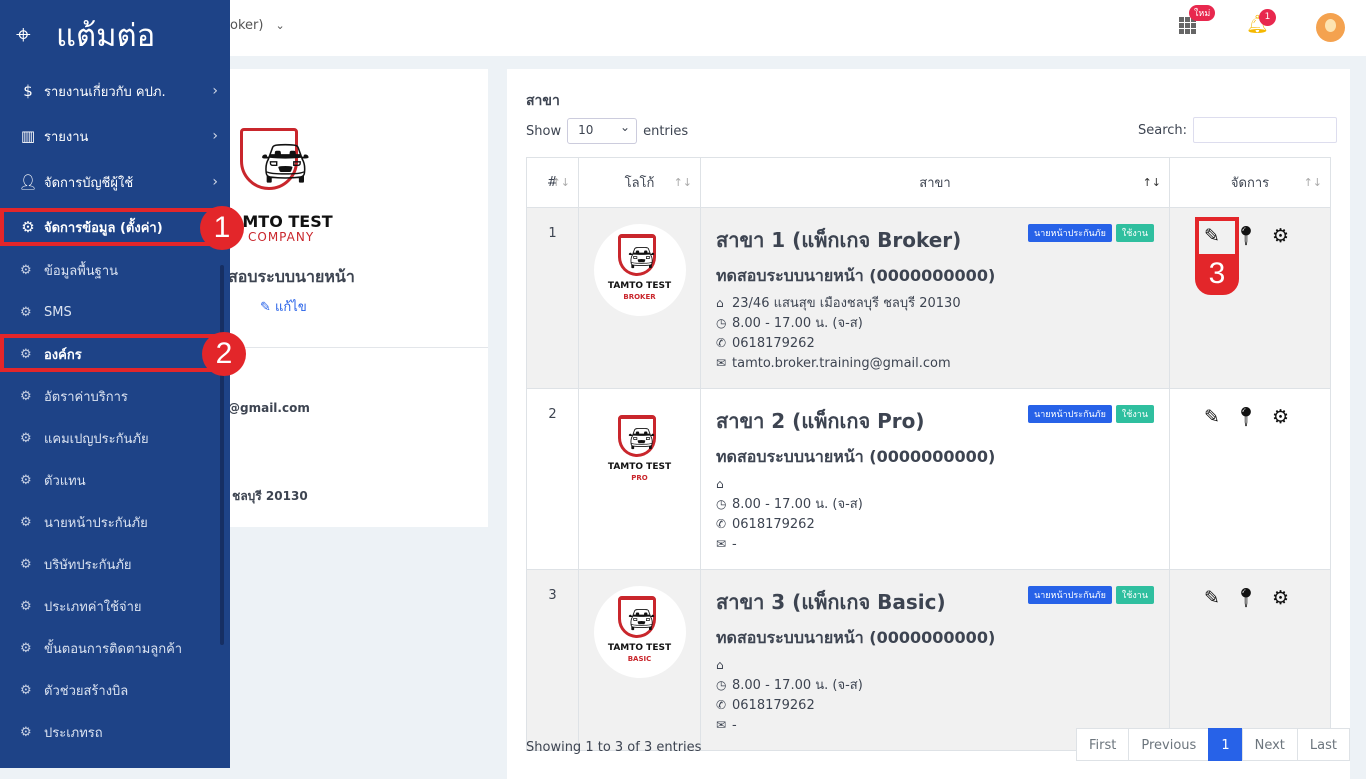 The image size is (1366, 779). Describe the element at coordinates (1250, 182) in the screenshot. I see `col-manage: จัดการ ↑↓` at that location.